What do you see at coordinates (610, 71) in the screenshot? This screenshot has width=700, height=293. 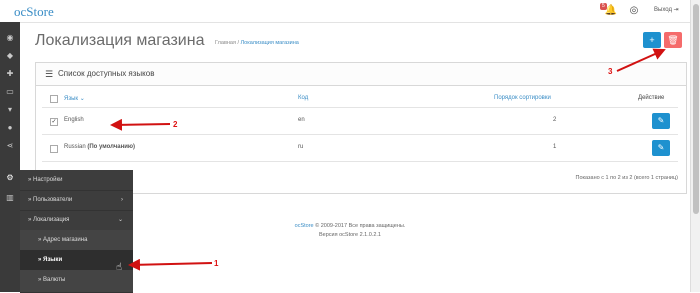 I see `annotation-marker-3: 3` at bounding box center [610, 71].